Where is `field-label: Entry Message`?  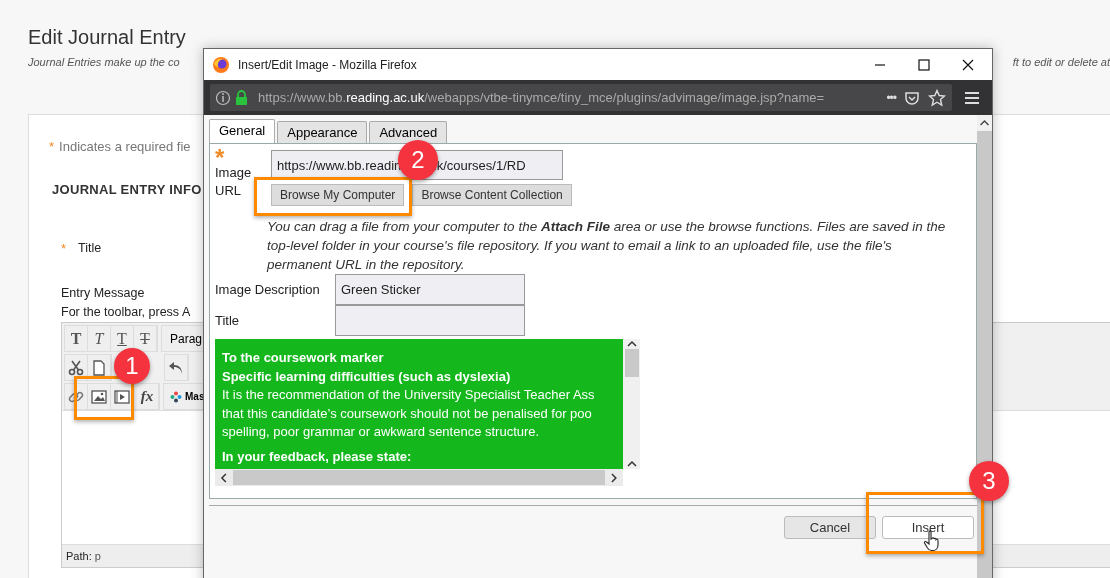
field-label: Entry Message is located at coordinates (103, 293).